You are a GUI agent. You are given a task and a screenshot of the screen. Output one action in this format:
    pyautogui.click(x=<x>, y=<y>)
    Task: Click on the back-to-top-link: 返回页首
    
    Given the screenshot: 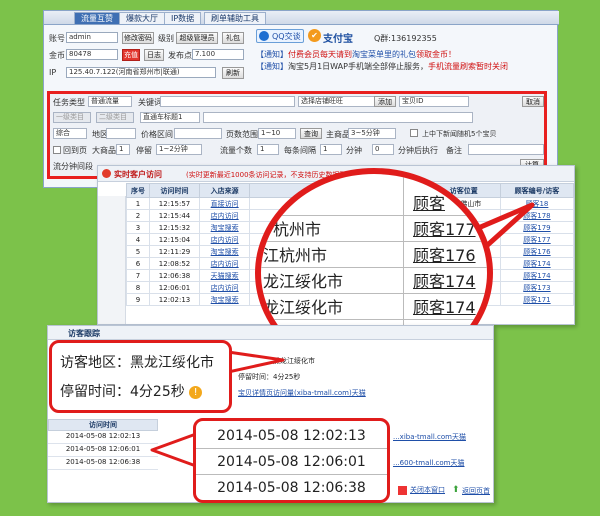 What is the action you would take?
    pyautogui.click(x=476, y=491)
    